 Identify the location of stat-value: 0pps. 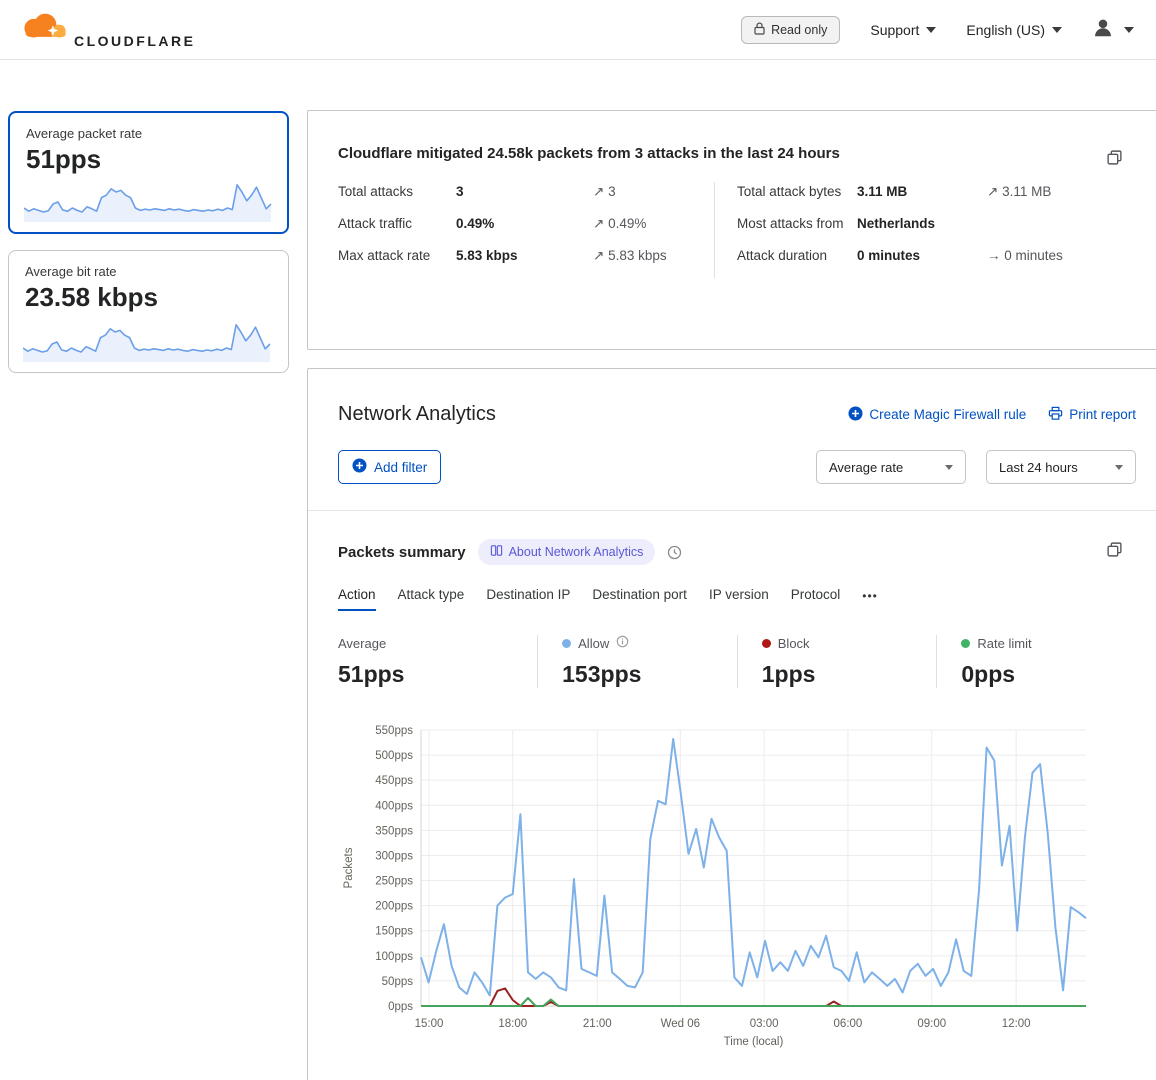
(988, 674).